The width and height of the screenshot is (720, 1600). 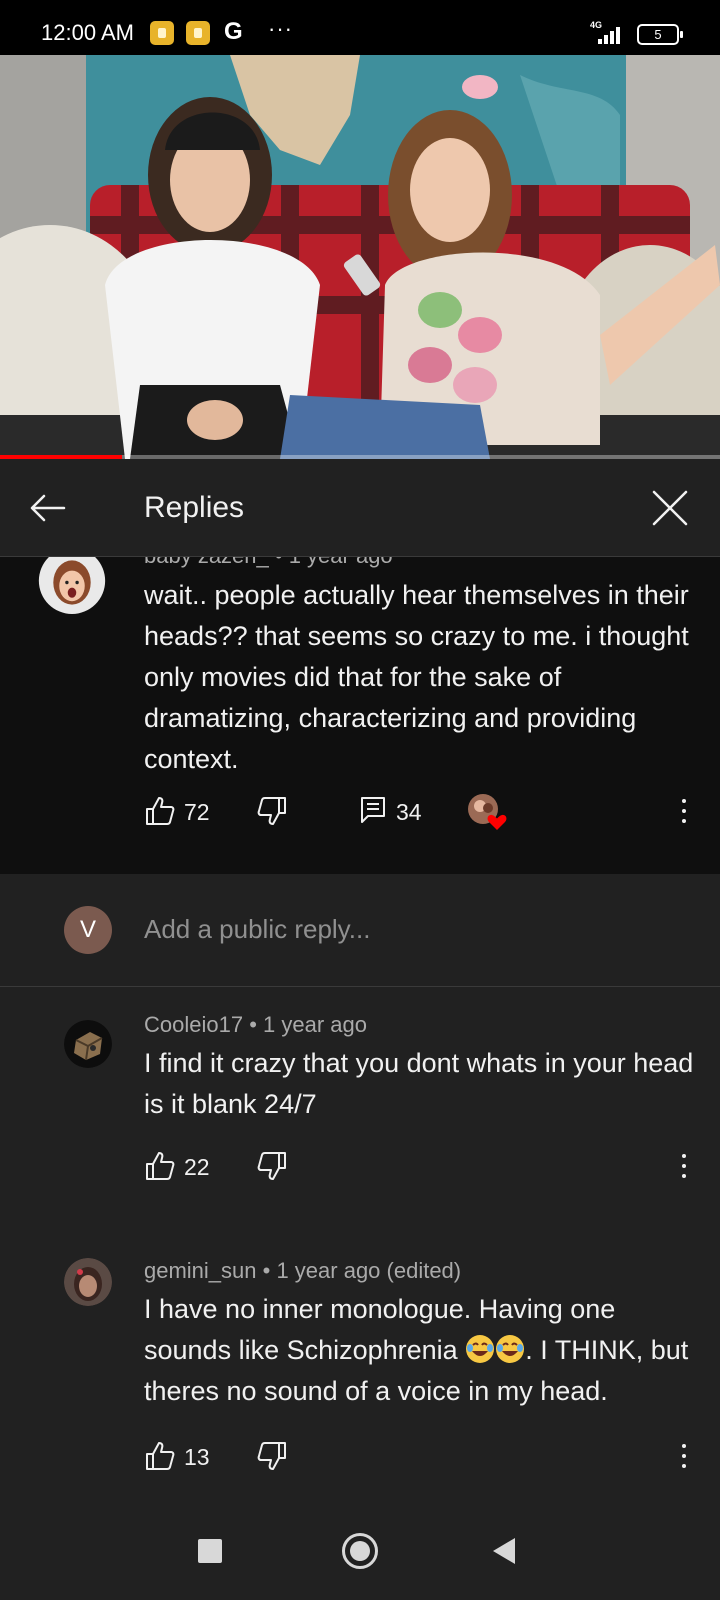 What do you see at coordinates (48, 508) in the screenshot?
I see `back-arrow-icon` at bounding box center [48, 508].